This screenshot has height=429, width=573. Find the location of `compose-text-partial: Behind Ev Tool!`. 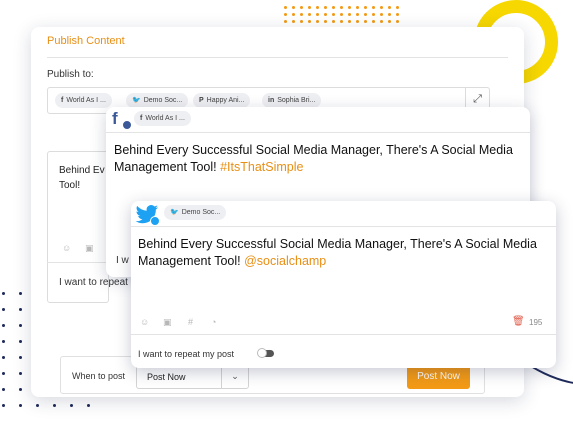

compose-text-partial: Behind Ev Tool! is located at coordinates (82, 178).